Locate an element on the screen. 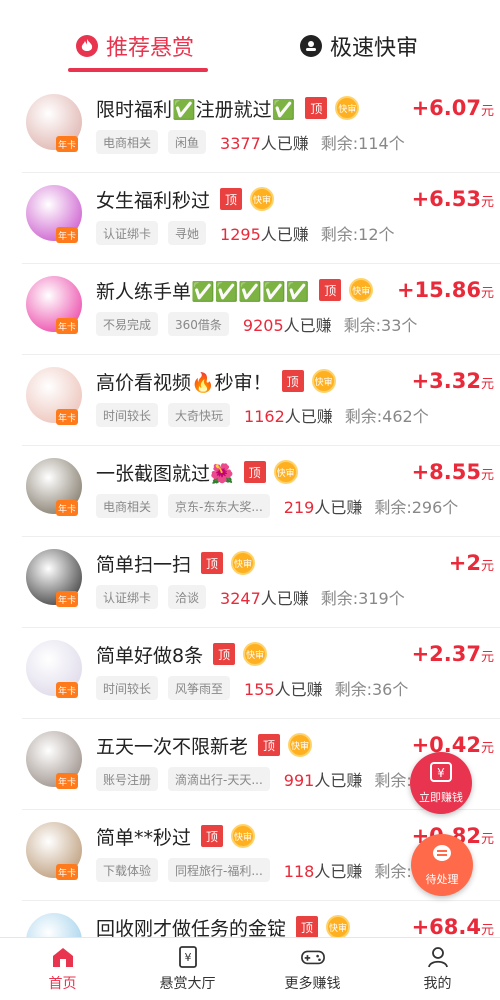 The width and height of the screenshot is (500, 1000). task-title-line: 高价看视频🔥秒审！ 顶快审 is located at coordinates (216, 381).